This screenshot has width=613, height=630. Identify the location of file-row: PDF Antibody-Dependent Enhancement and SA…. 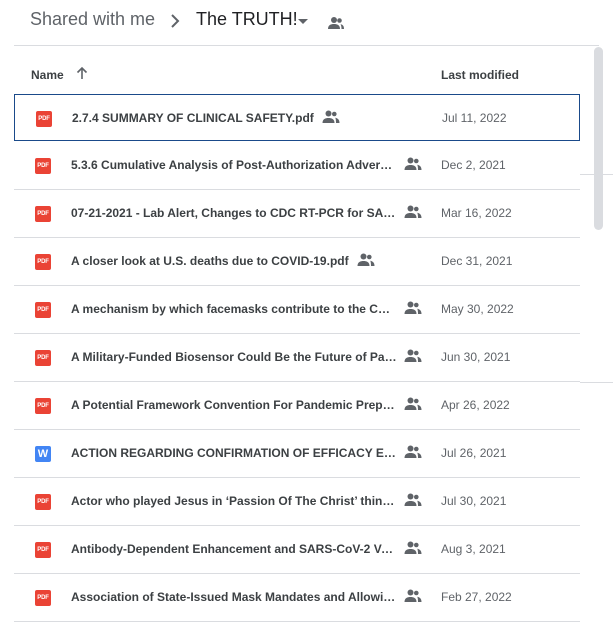
(297, 550).